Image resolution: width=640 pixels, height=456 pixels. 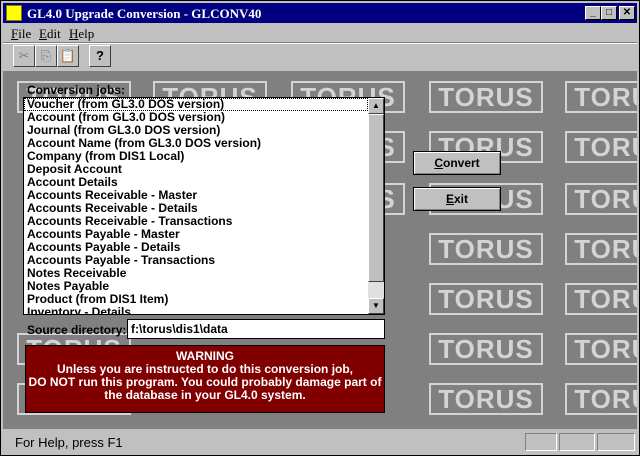 What do you see at coordinates (50, 34) in the screenshot?
I see `menu-edit: Edit` at bounding box center [50, 34].